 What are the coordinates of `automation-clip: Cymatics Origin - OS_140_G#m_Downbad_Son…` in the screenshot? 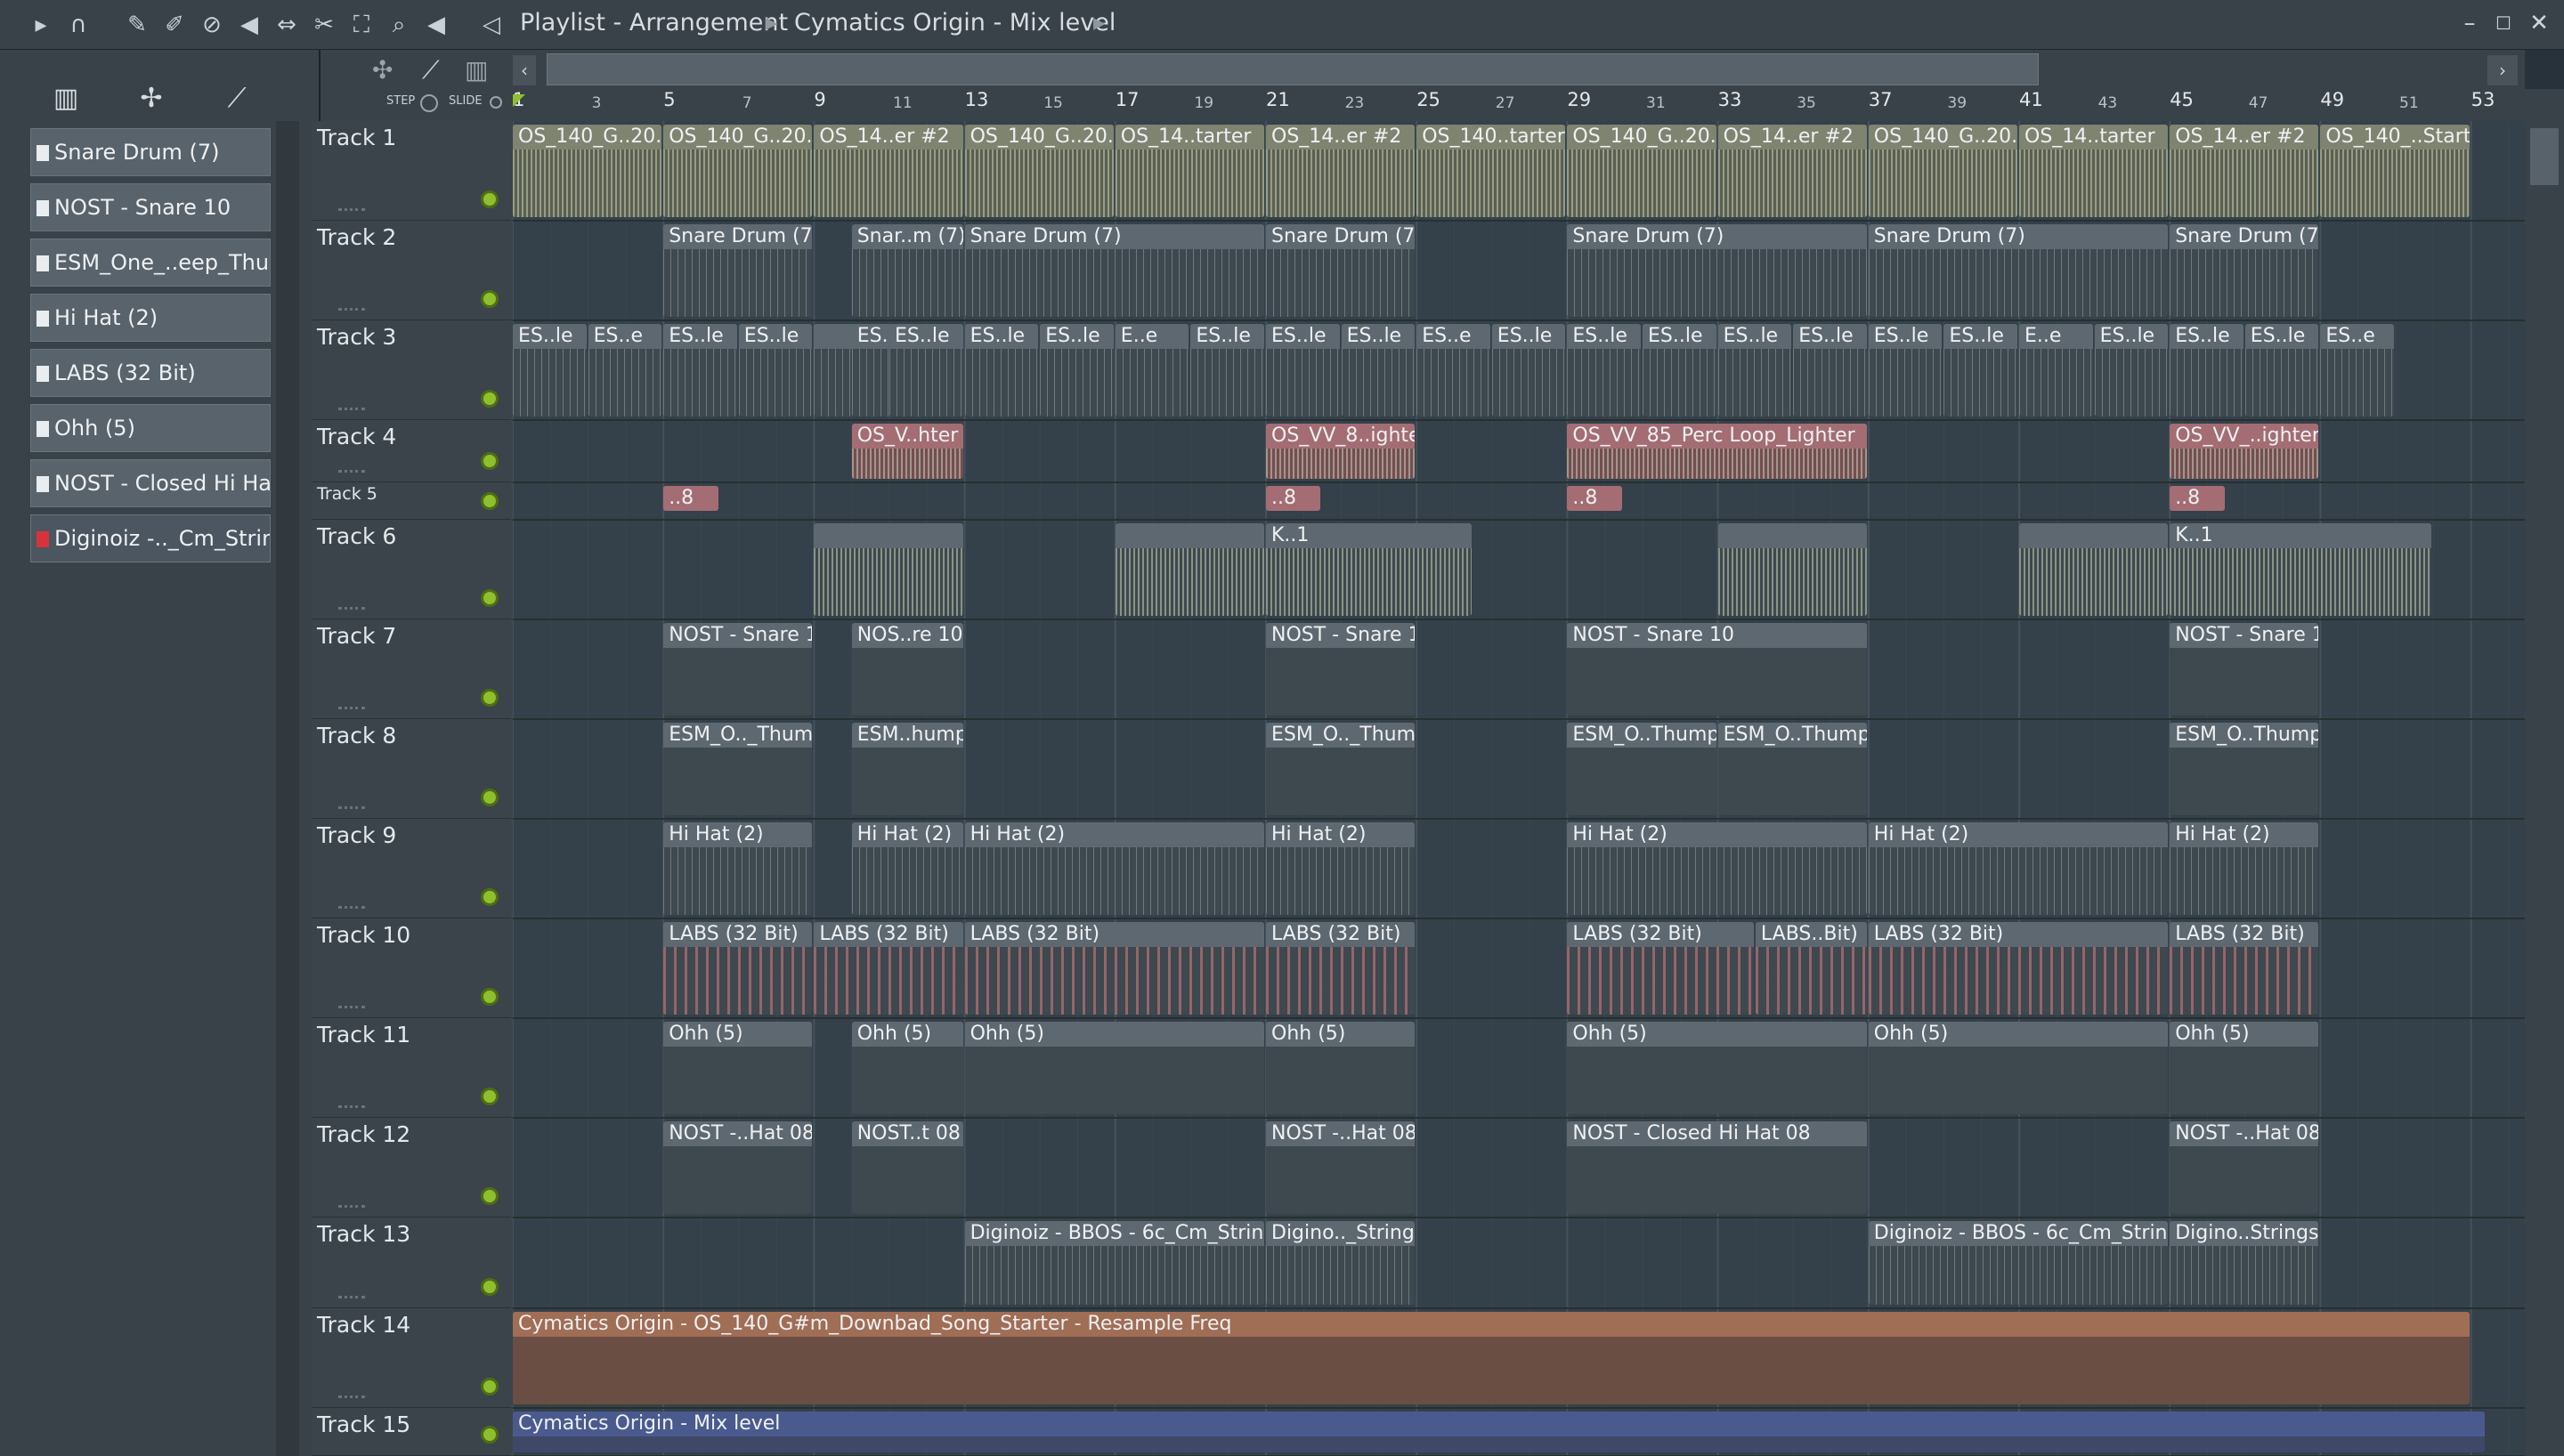 It's located at (1491, 1358).